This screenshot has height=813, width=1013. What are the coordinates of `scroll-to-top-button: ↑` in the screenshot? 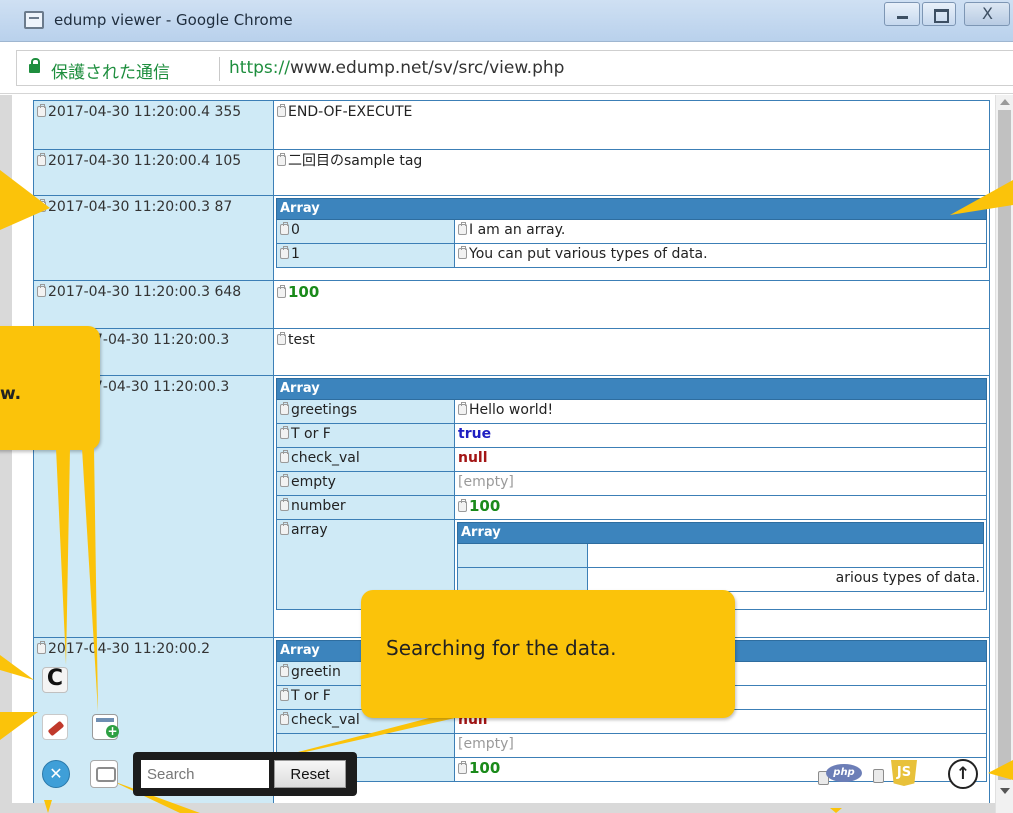 It's located at (963, 774).